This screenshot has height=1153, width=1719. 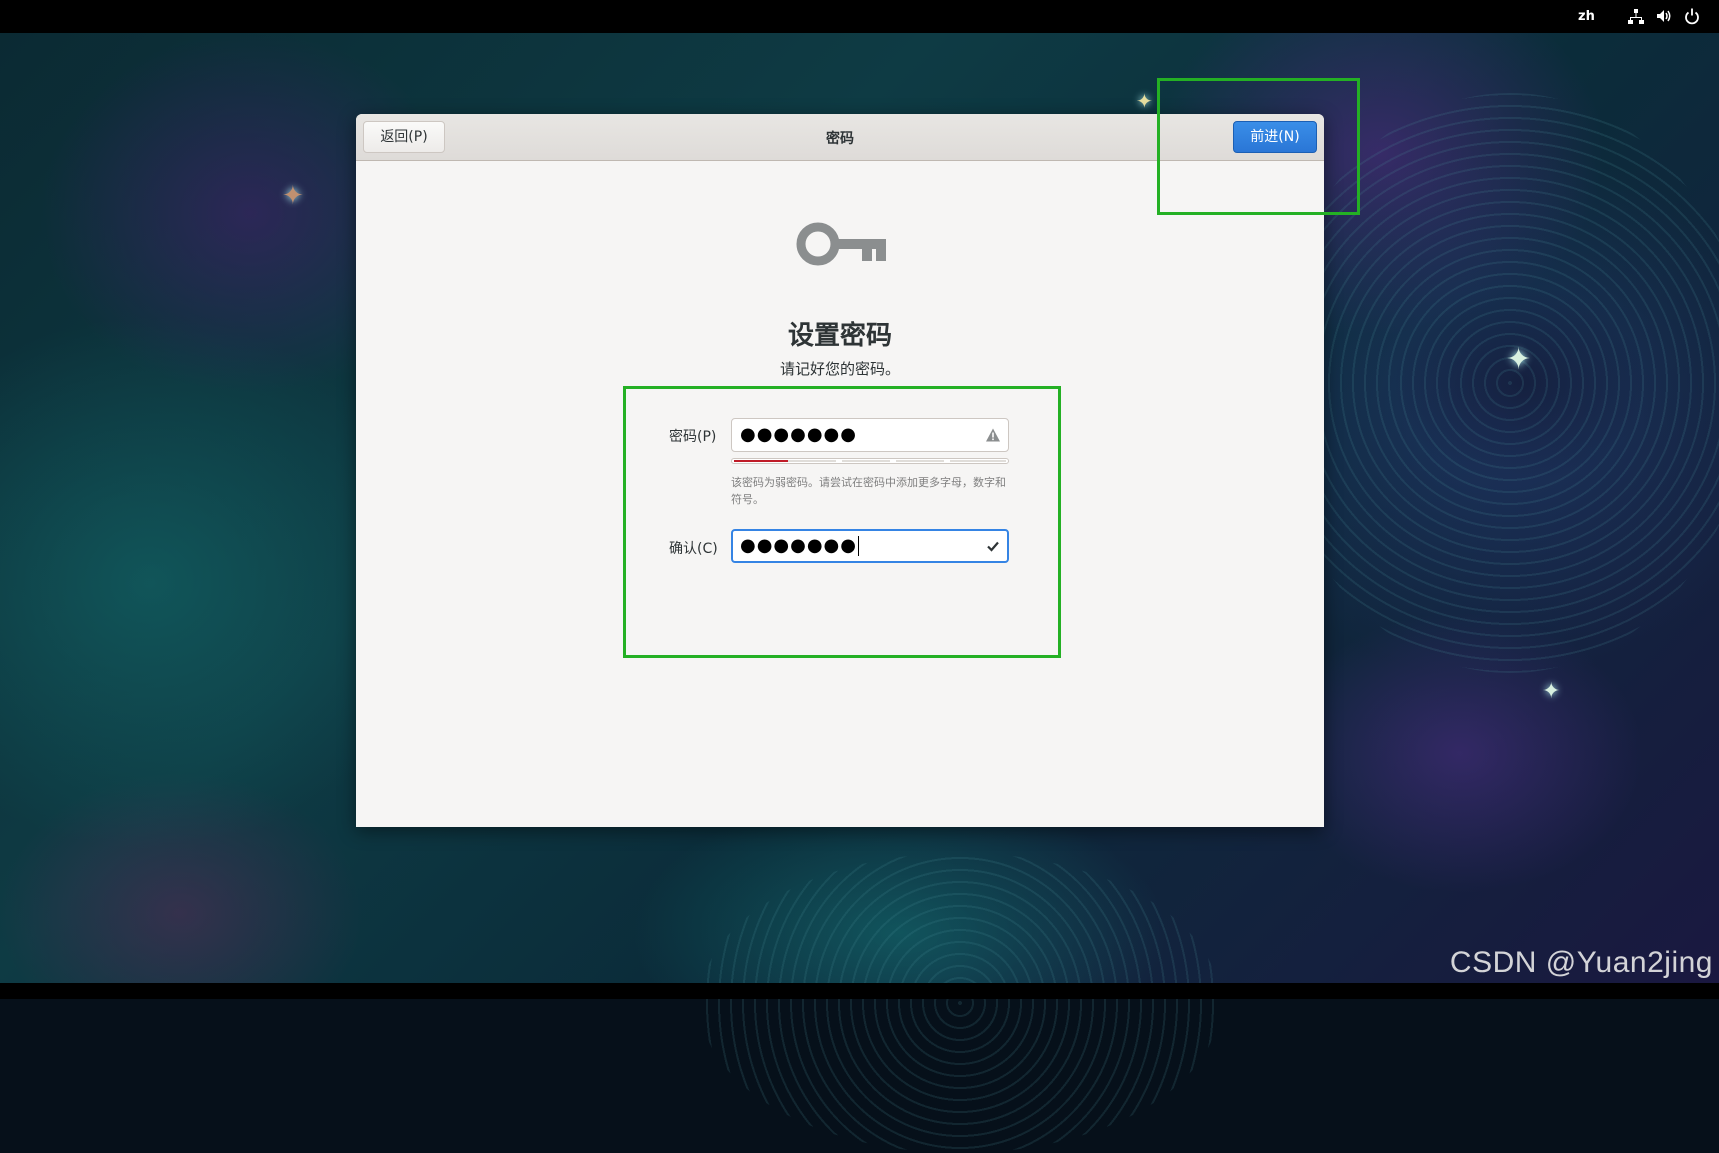 I want to click on key-icon, so click(x=841, y=244).